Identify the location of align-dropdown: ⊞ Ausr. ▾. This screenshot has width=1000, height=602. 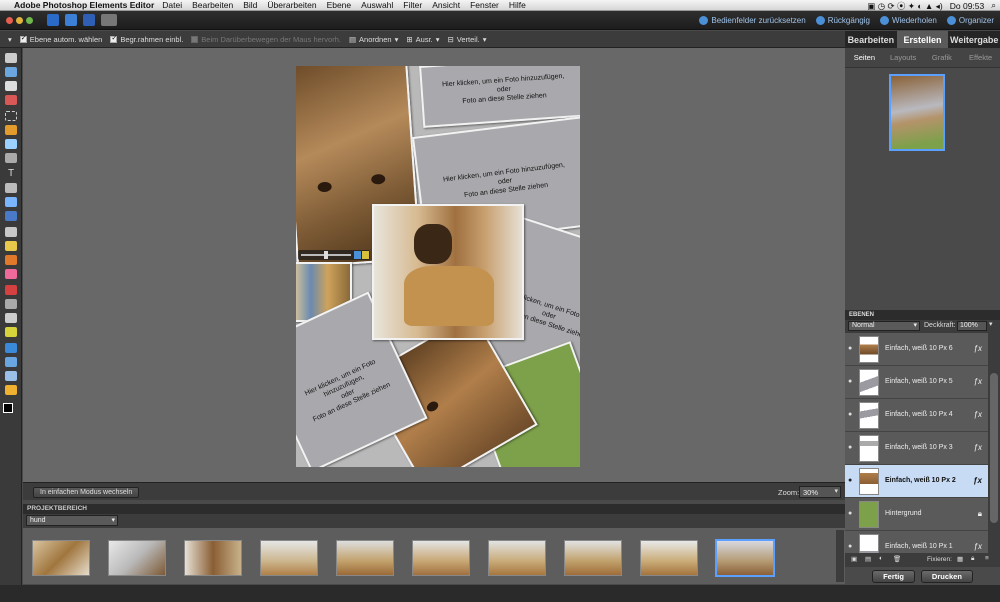
(422, 39).